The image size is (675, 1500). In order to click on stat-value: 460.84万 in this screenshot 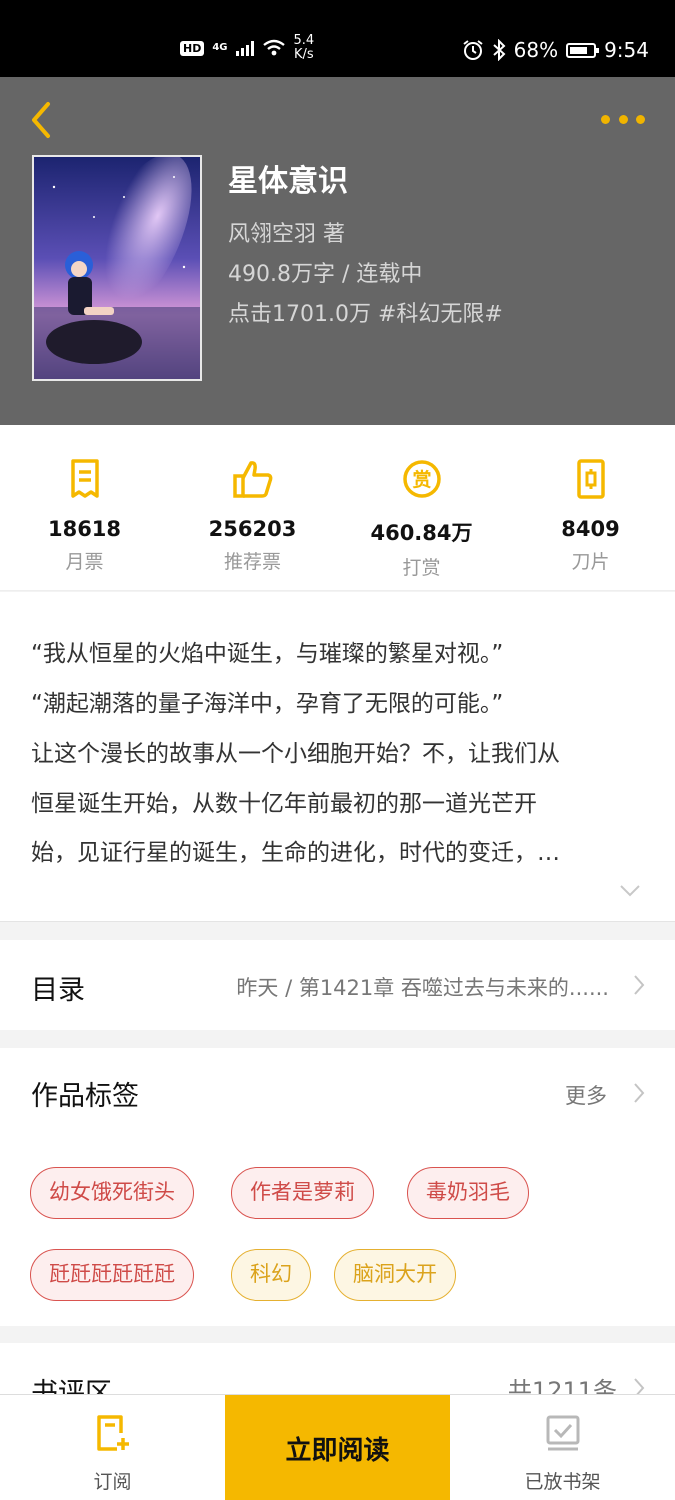, I will do `click(421, 533)`.